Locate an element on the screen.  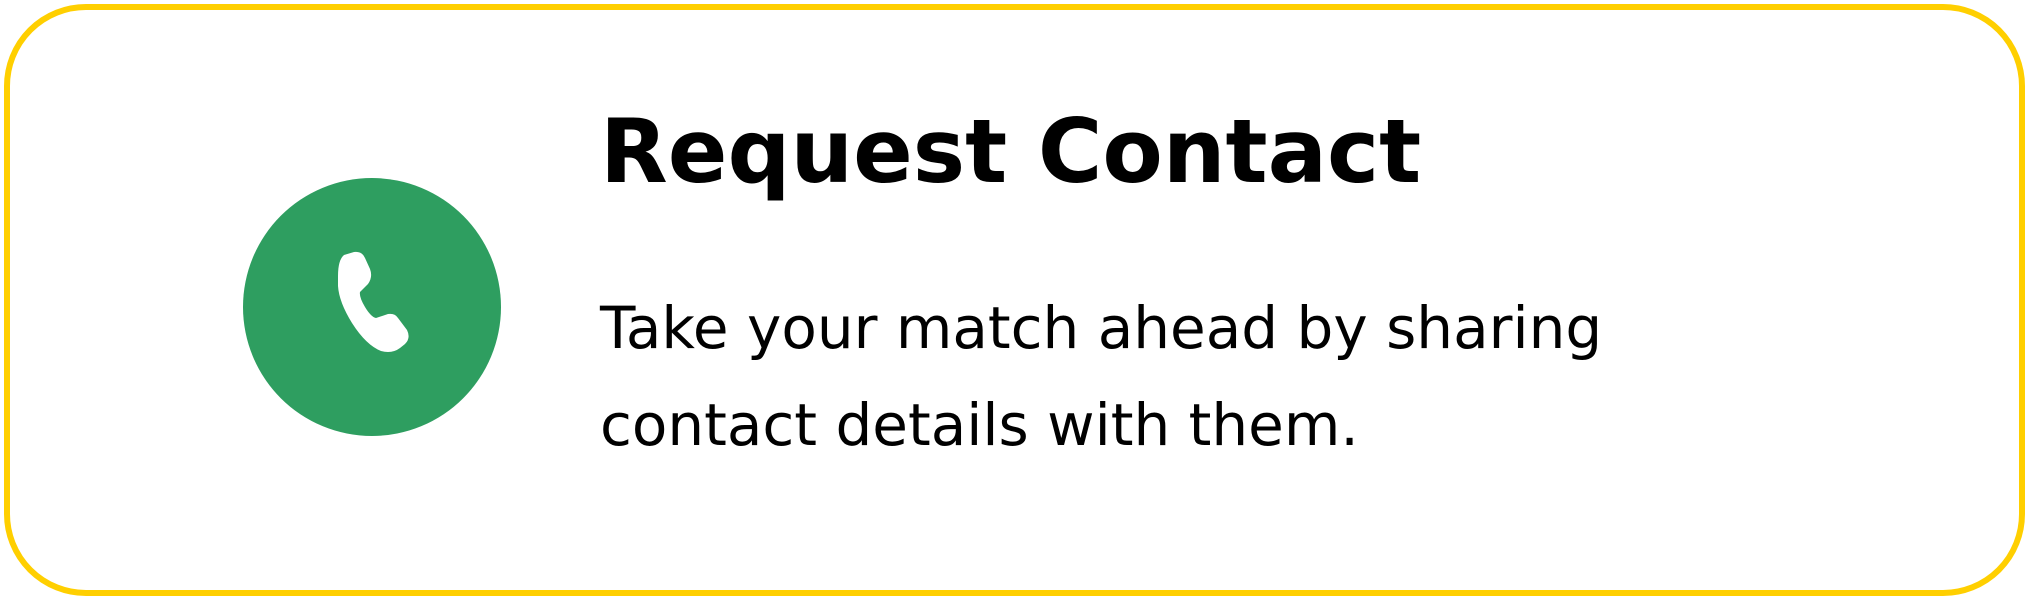
phone-icon-badge is located at coordinates (372, 307).